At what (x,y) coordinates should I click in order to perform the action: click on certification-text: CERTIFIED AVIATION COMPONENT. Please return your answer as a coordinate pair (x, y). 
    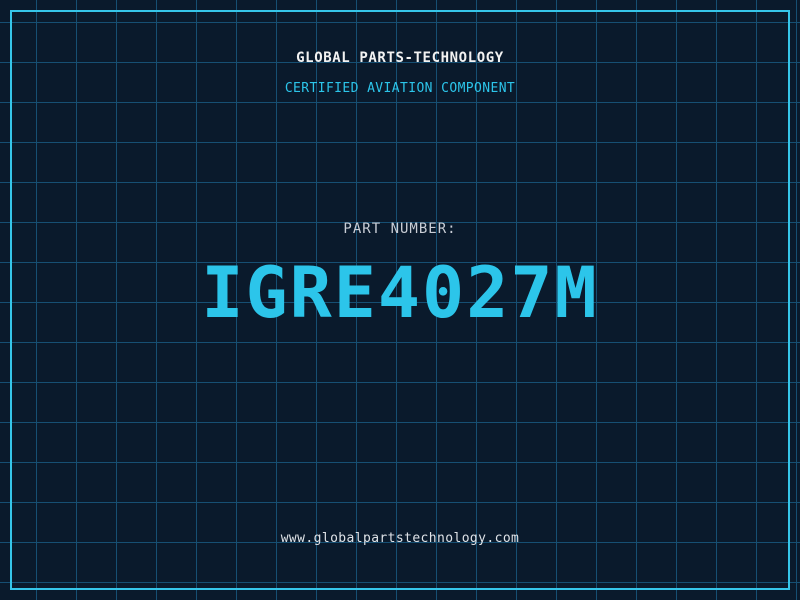
    Looking at the image, I should click on (400, 88).